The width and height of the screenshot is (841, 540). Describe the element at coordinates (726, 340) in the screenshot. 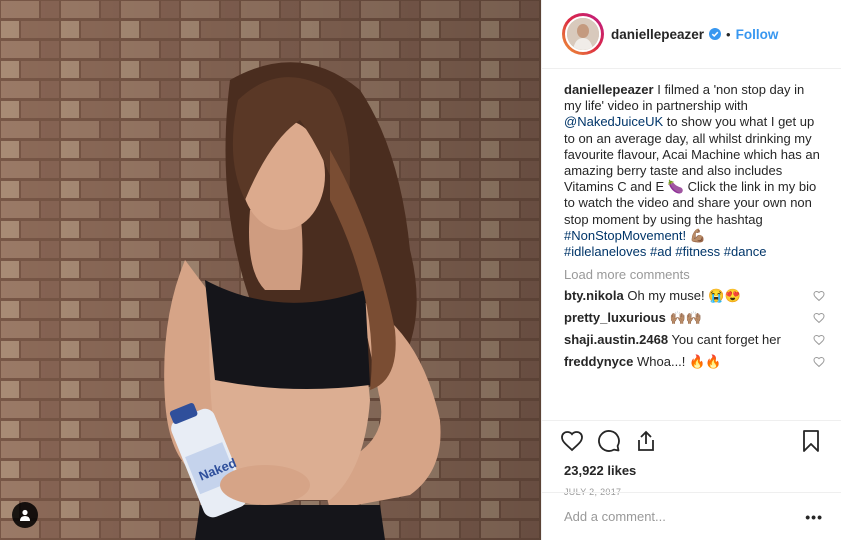

I see `comment-text: You cant forget her` at that location.